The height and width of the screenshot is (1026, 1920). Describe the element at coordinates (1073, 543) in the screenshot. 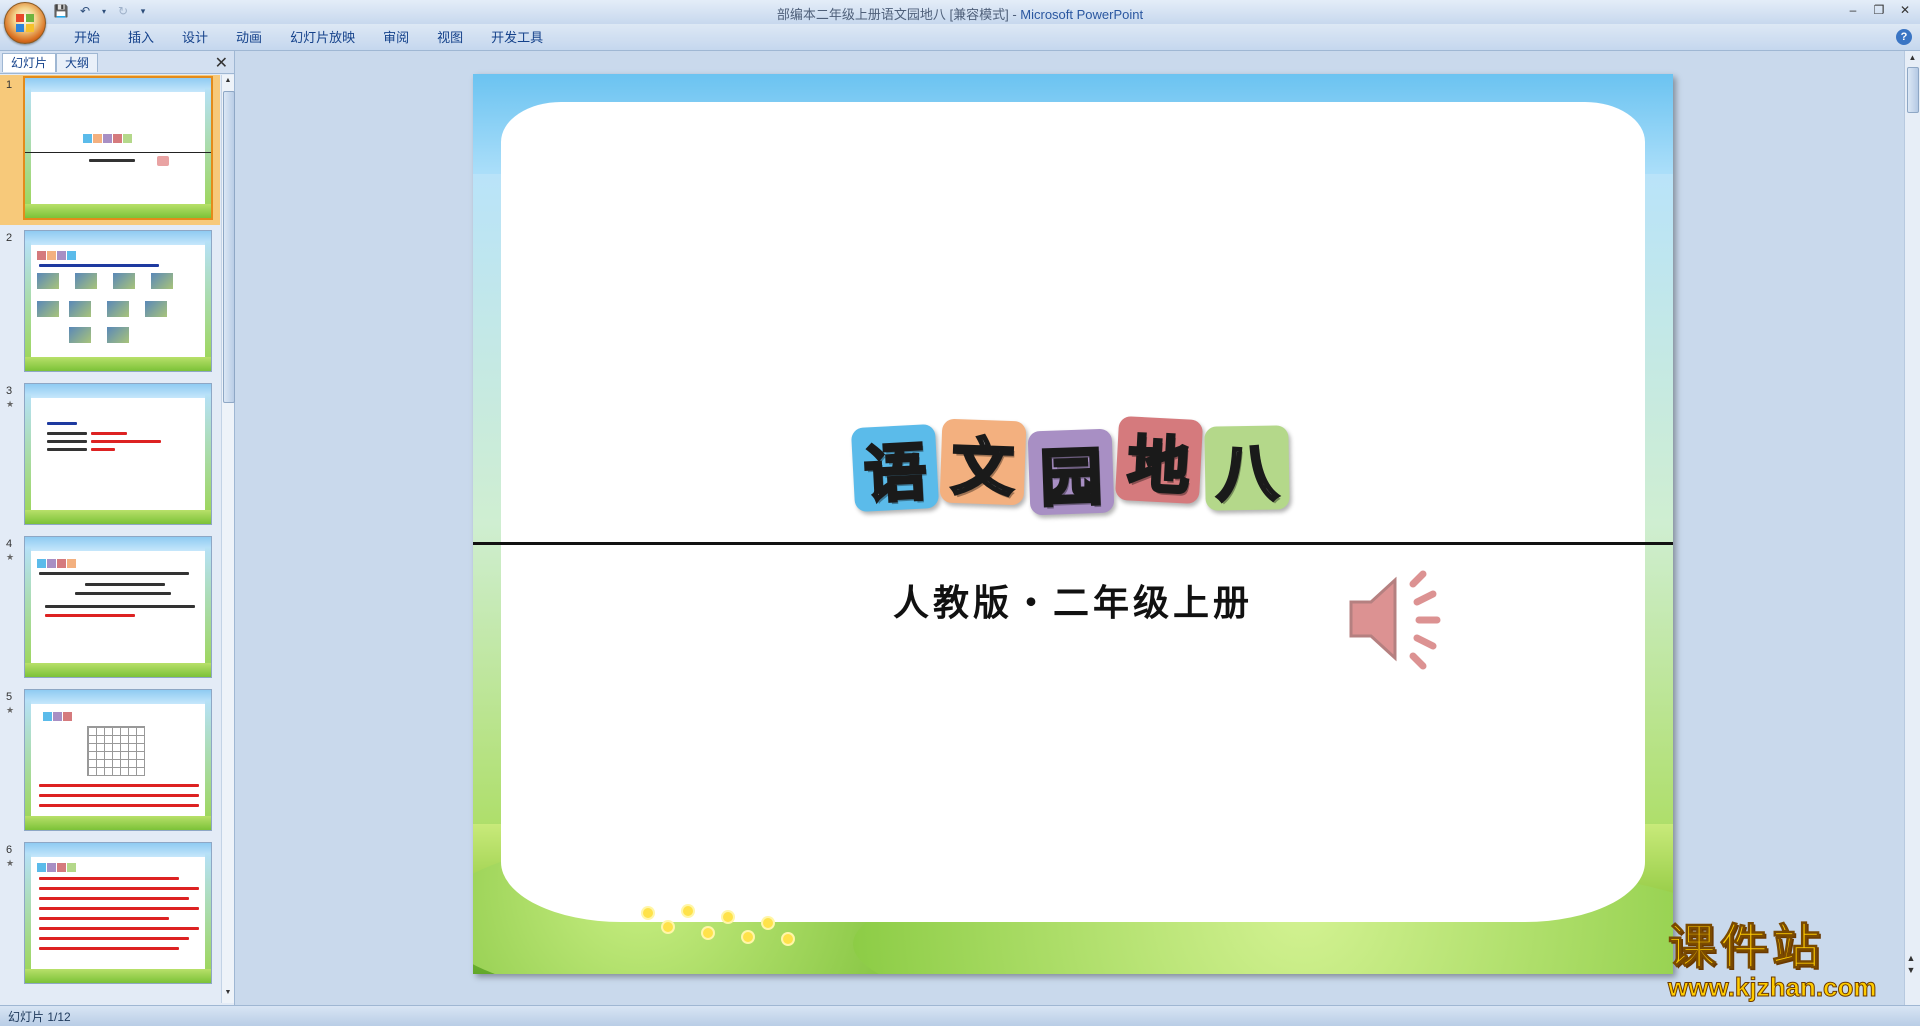

I see `divider-line` at that location.